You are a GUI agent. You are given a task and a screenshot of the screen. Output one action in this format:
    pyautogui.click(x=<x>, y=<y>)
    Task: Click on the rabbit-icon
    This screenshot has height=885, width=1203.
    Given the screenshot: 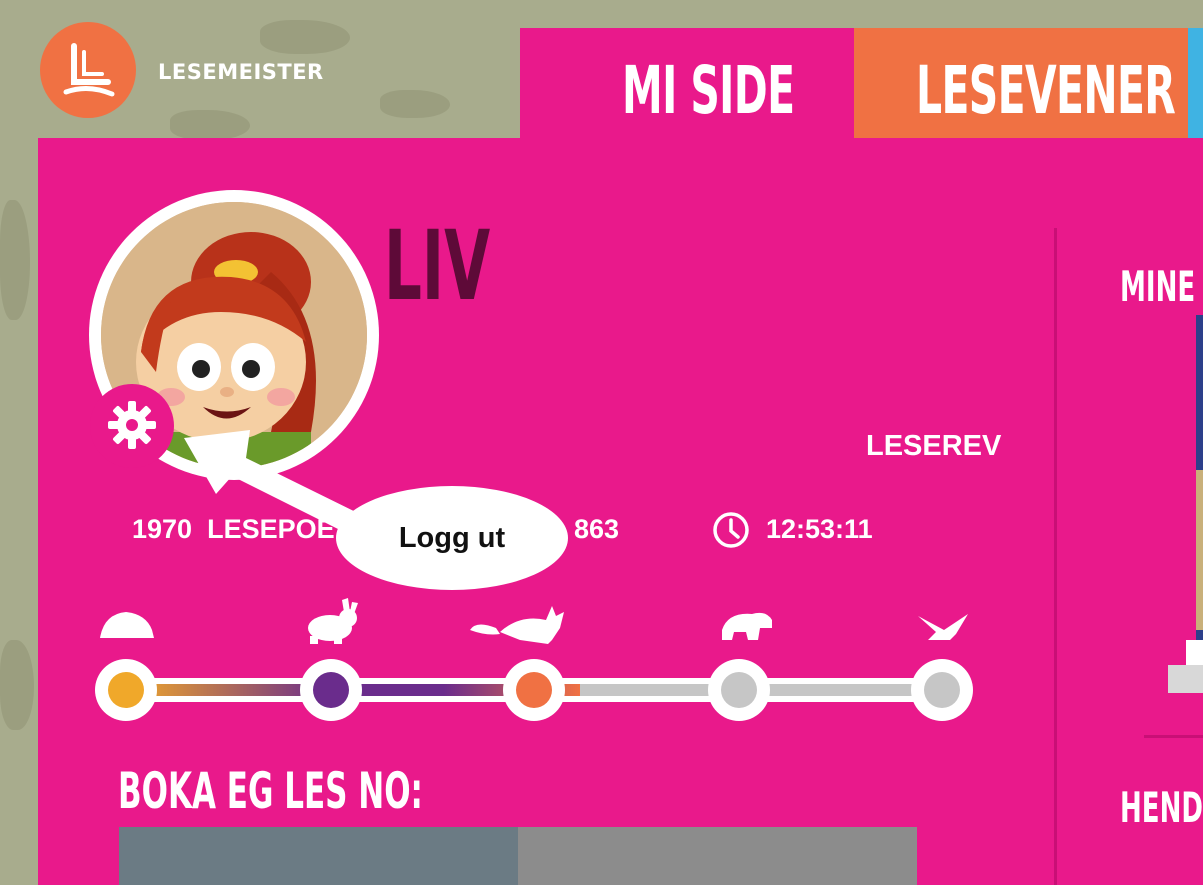 What is the action you would take?
    pyautogui.click(x=333, y=621)
    